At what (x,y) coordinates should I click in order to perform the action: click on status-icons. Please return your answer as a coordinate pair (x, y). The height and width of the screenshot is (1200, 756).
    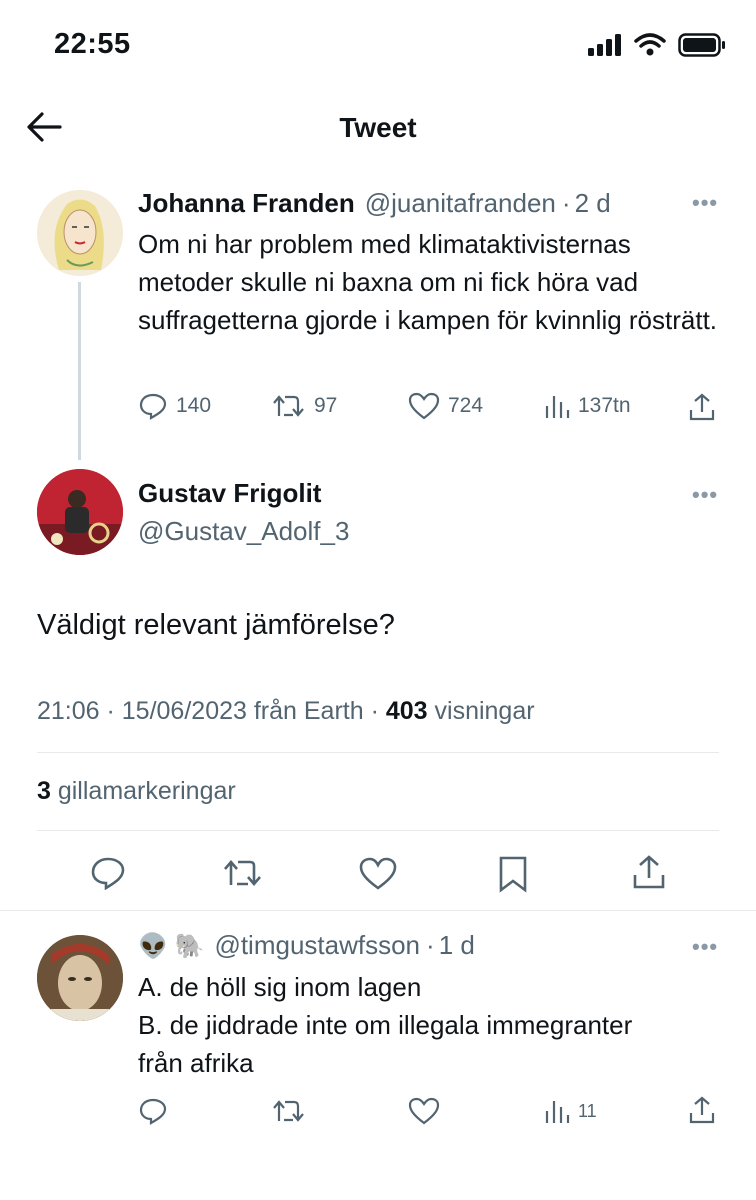
    Looking at the image, I should click on (657, 45).